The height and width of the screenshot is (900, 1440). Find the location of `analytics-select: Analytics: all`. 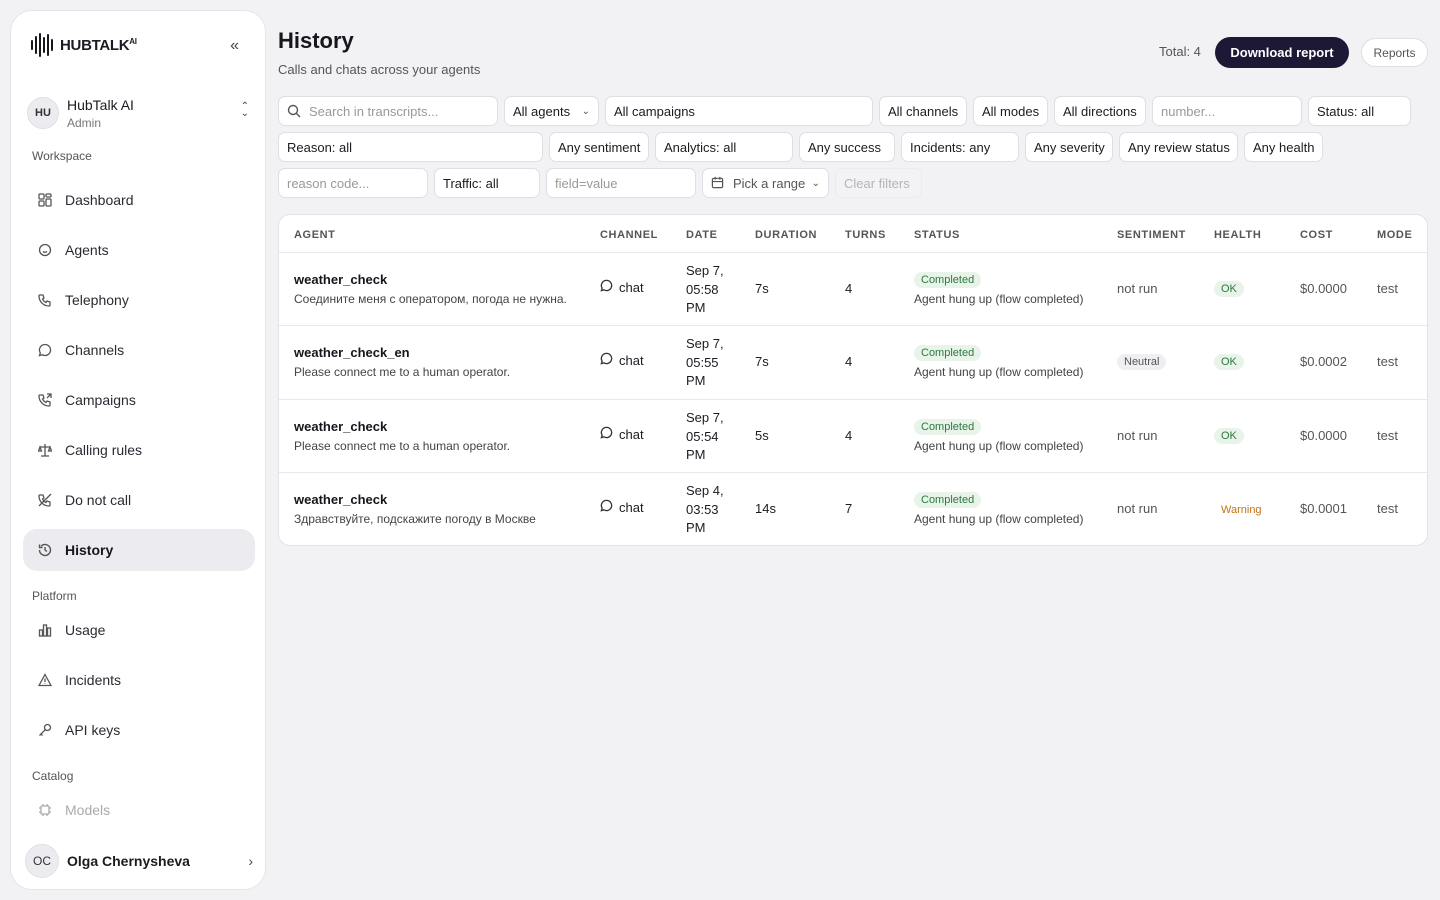

analytics-select: Analytics: all is located at coordinates (724, 147).